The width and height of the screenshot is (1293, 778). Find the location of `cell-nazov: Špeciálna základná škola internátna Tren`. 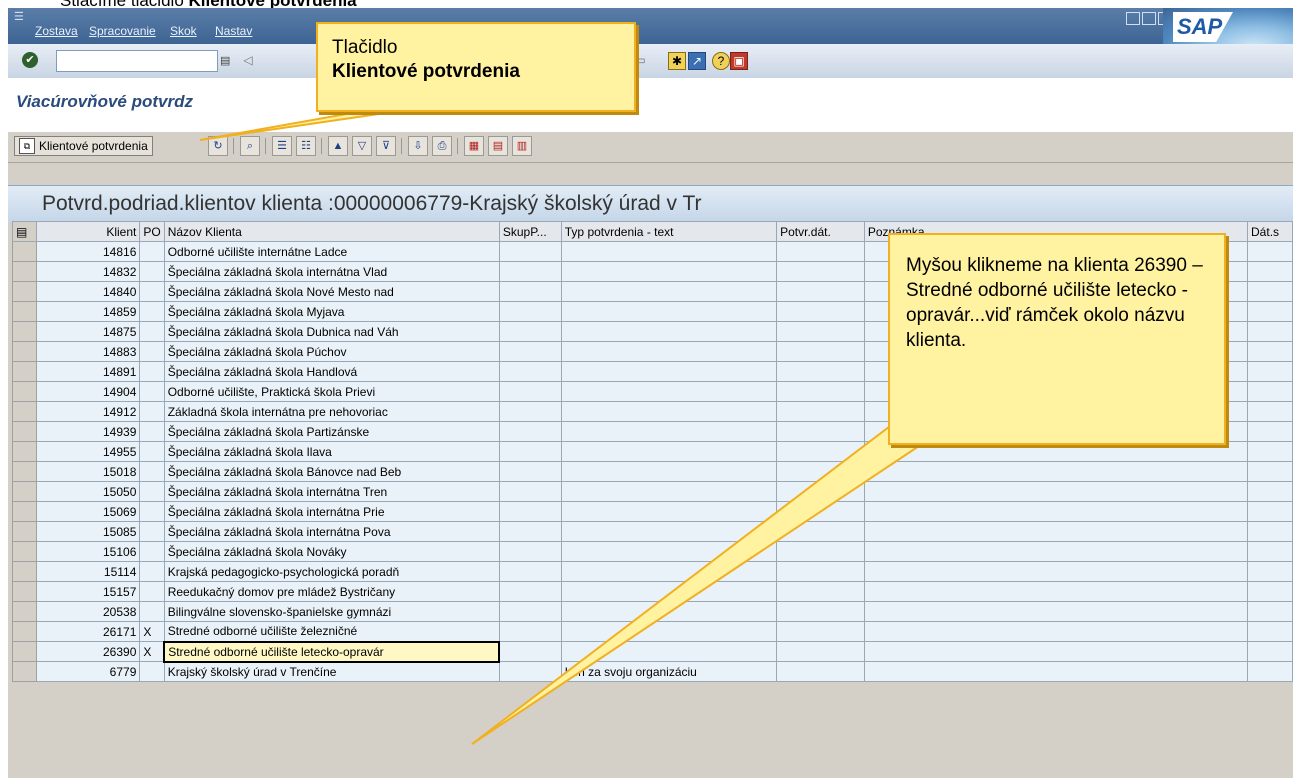

cell-nazov: Špeciálna základná škola internátna Tren is located at coordinates (331, 491).